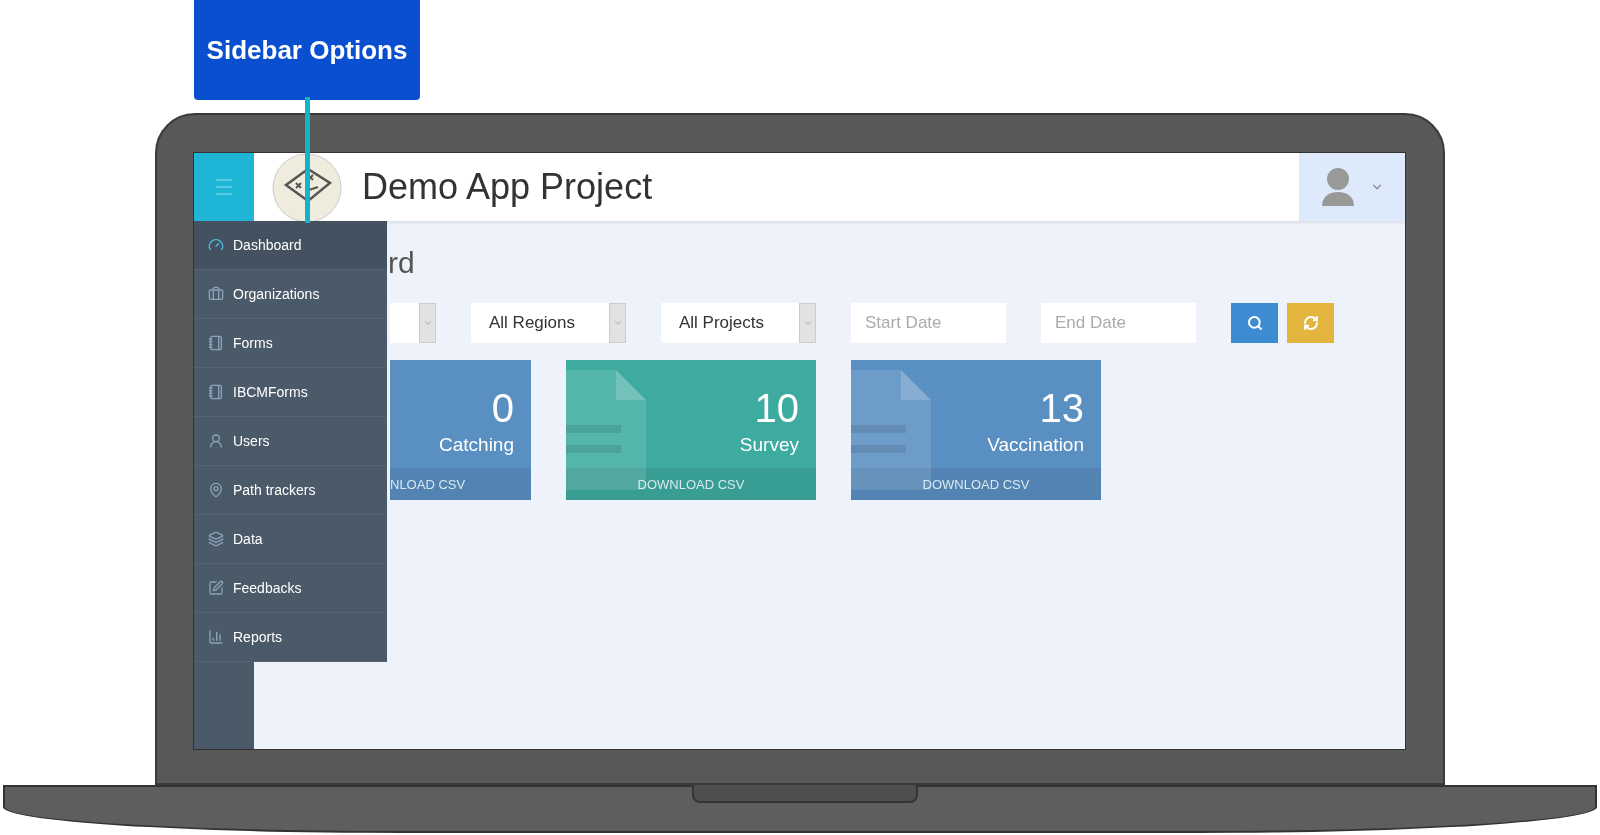 The image size is (1600, 835). I want to click on refresh-button, so click(1310, 323).